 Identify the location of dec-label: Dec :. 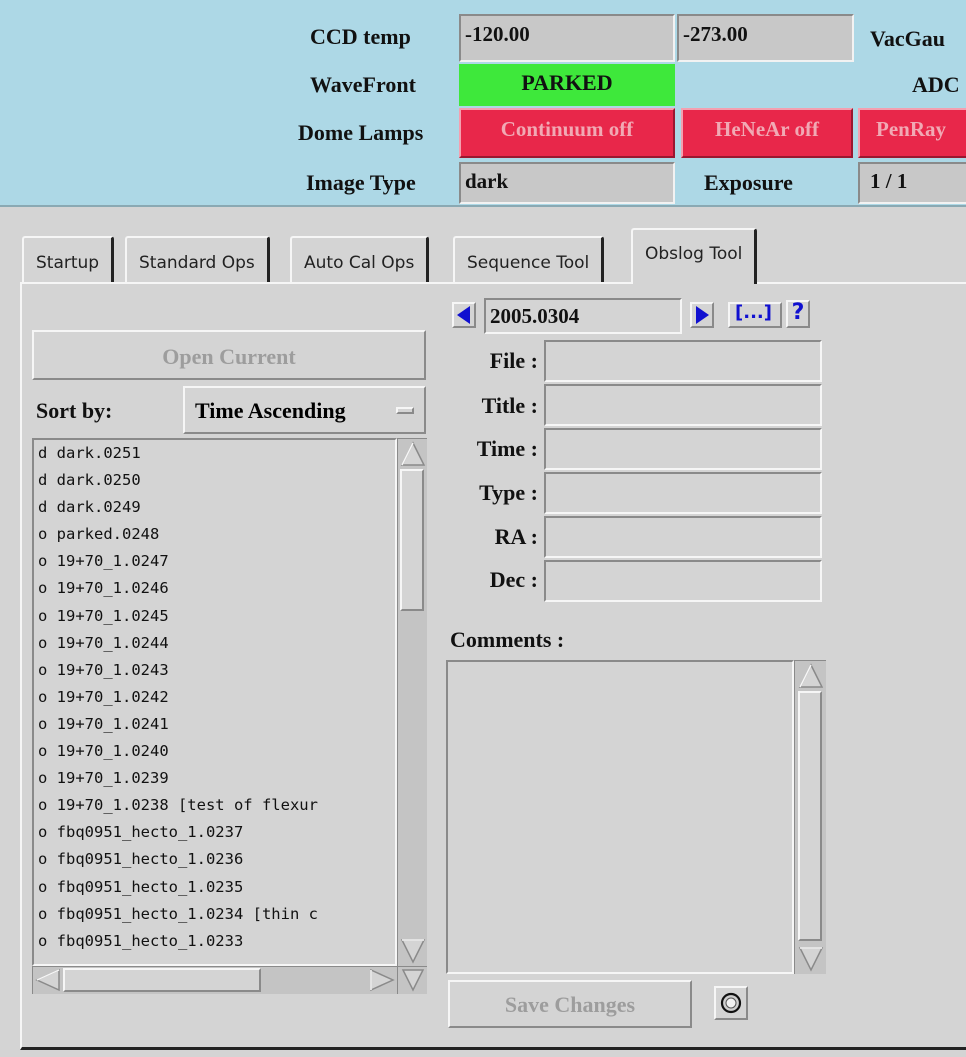
(513, 579).